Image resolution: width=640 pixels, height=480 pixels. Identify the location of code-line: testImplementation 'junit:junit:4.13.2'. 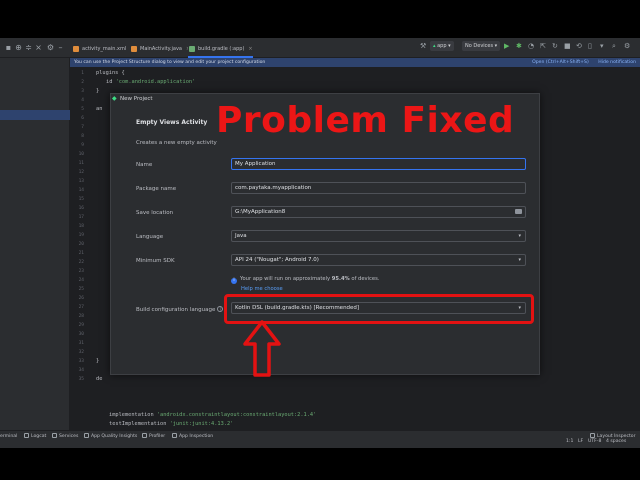
(171, 424).